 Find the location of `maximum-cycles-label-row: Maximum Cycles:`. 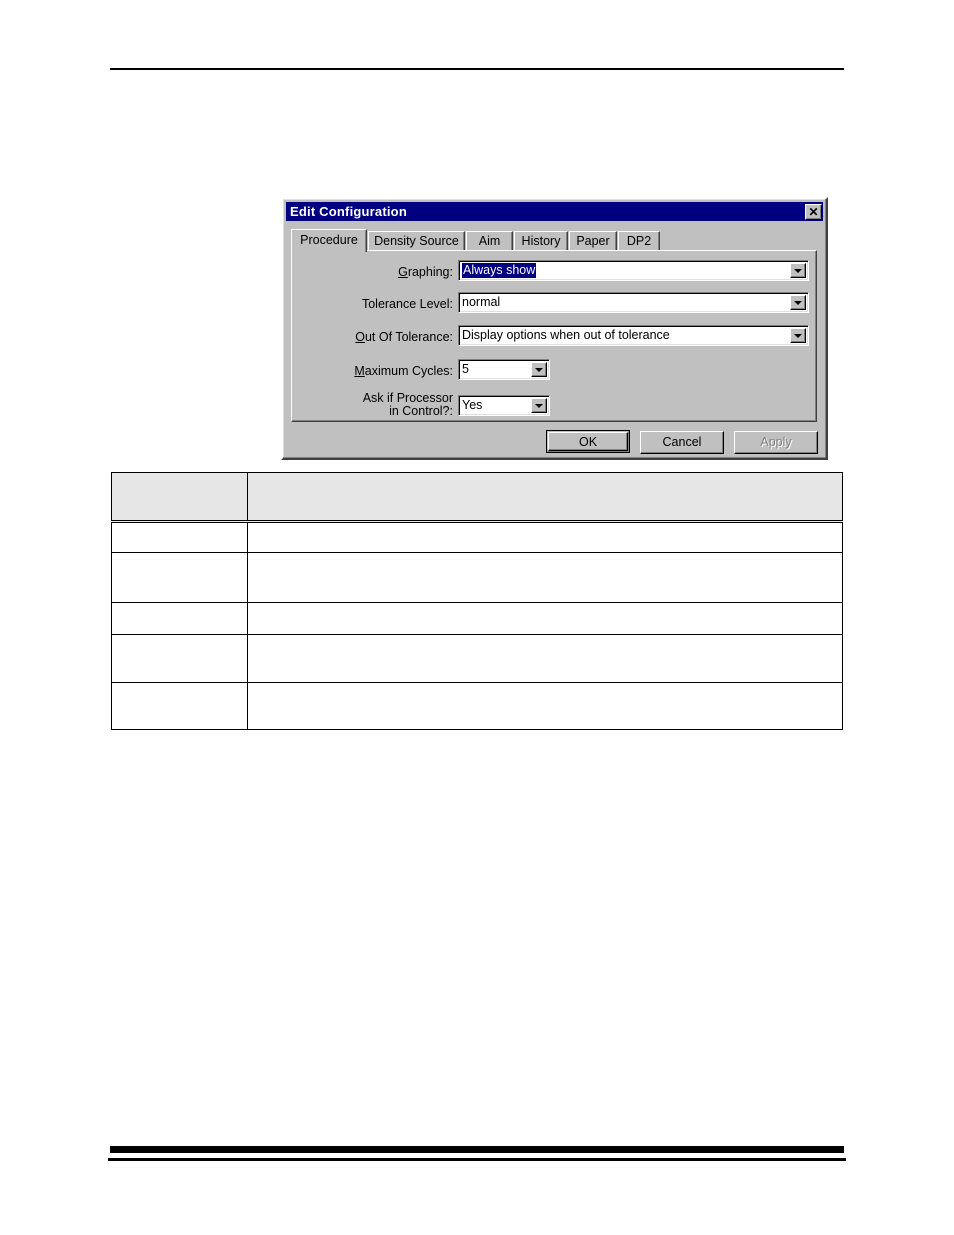

maximum-cycles-label-row: Maximum Cycles: is located at coordinates (372, 372).